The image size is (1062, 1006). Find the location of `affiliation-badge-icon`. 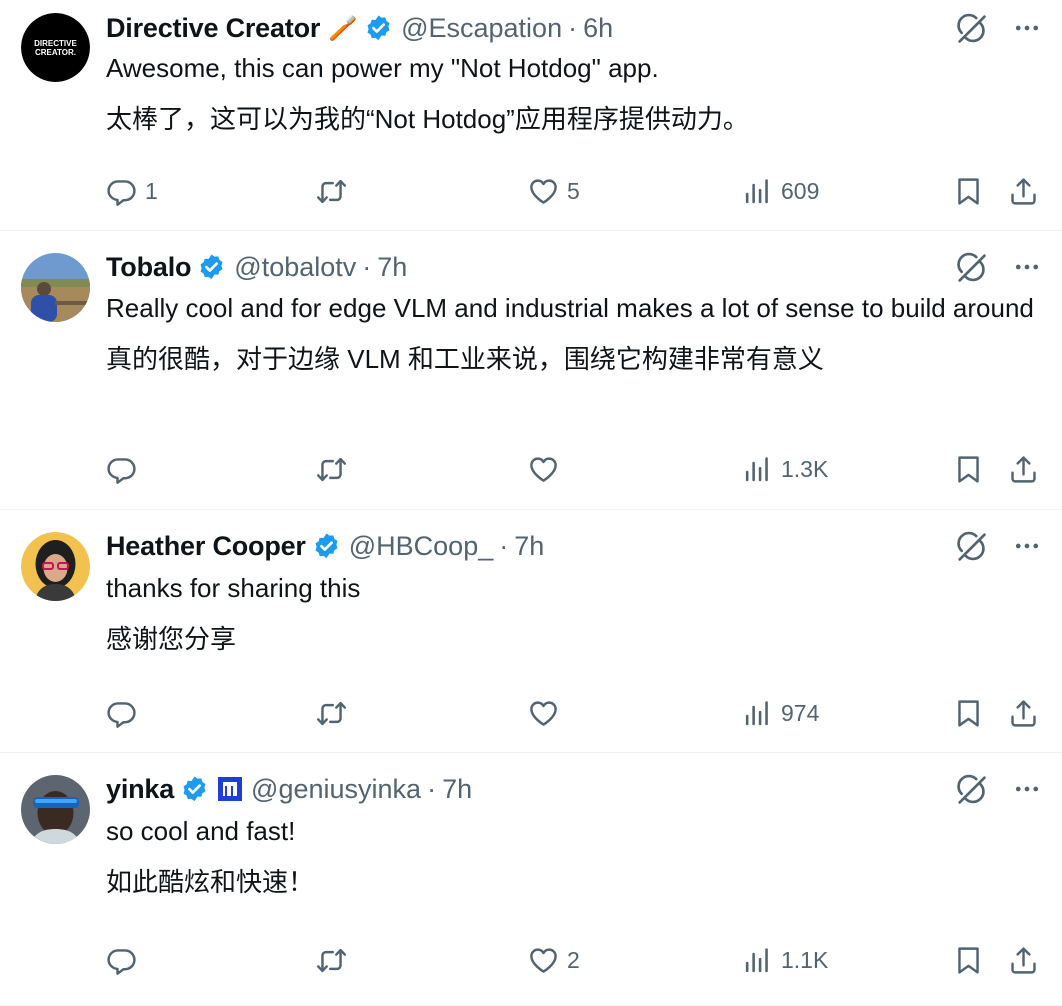

affiliation-badge-icon is located at coordinates (230, 789).